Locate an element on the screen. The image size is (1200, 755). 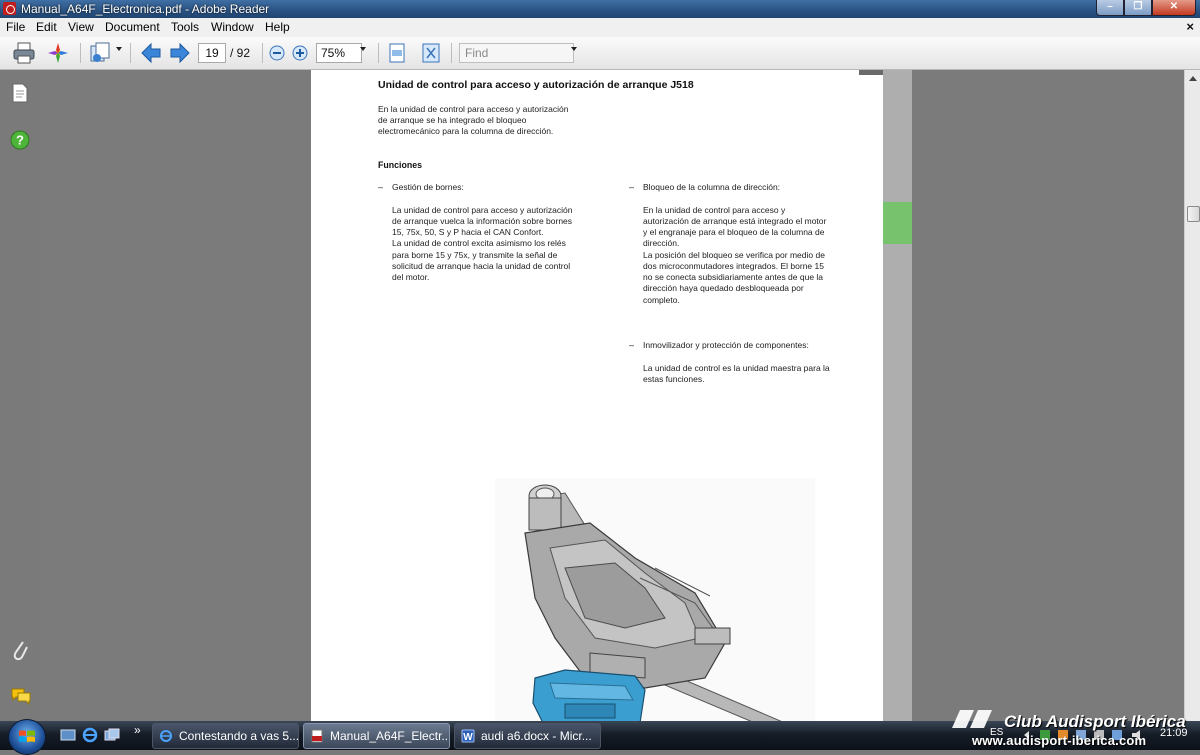
zoom-out-icon is located at coordinates (277, 53).